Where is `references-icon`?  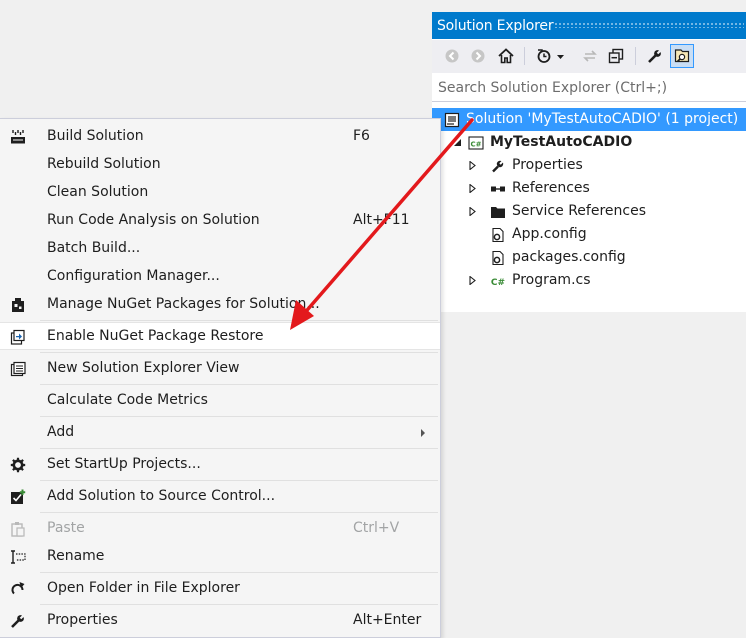
references-icon is located at coordinates (498, 189).